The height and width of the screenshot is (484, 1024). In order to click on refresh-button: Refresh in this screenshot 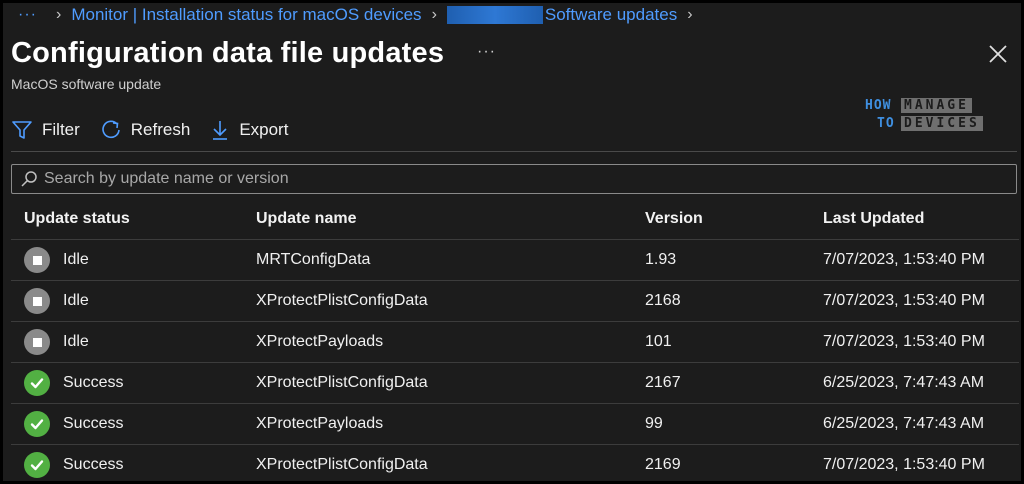, I will do `click(145, 130)`.